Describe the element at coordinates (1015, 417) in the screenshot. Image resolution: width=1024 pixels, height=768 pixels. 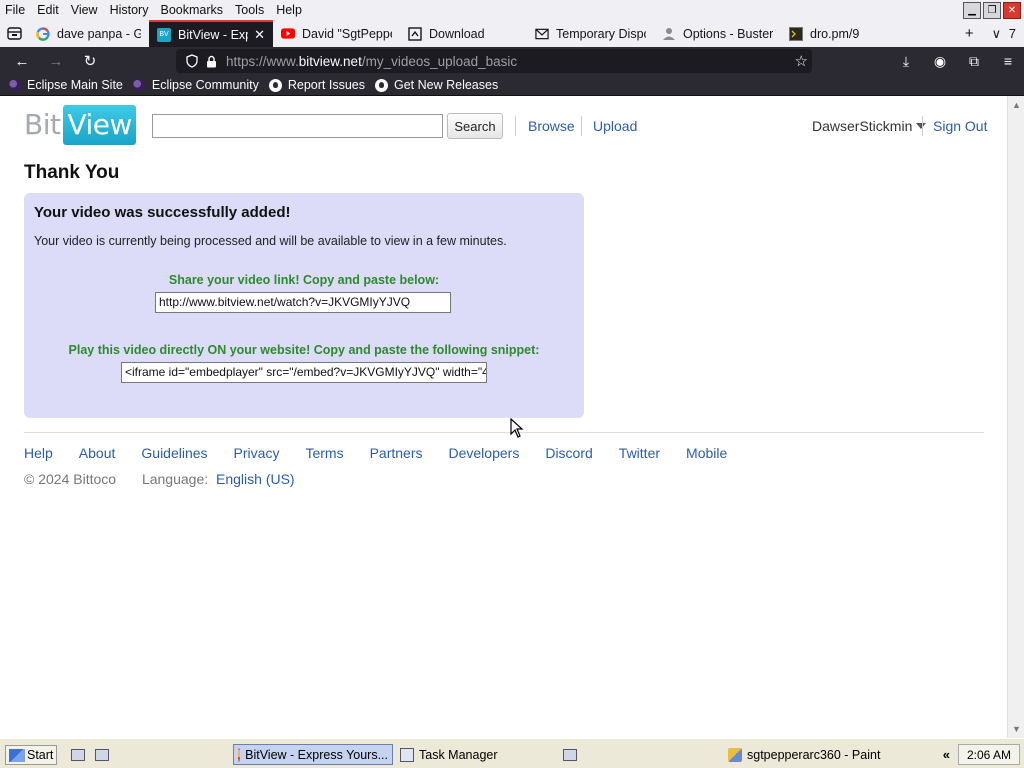
I see `page-scrollbar: ▲ ▼` at that location.